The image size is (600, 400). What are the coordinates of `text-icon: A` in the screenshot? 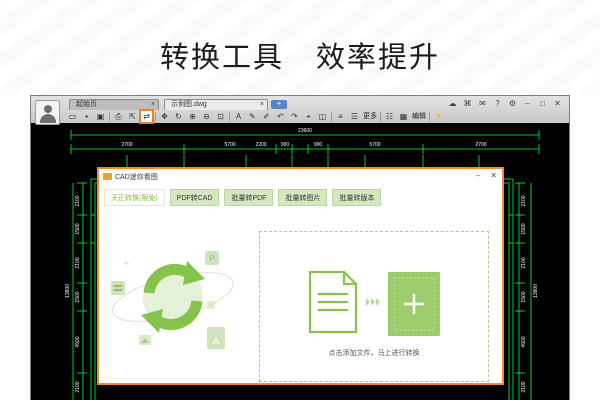 It's located at (238, 116).